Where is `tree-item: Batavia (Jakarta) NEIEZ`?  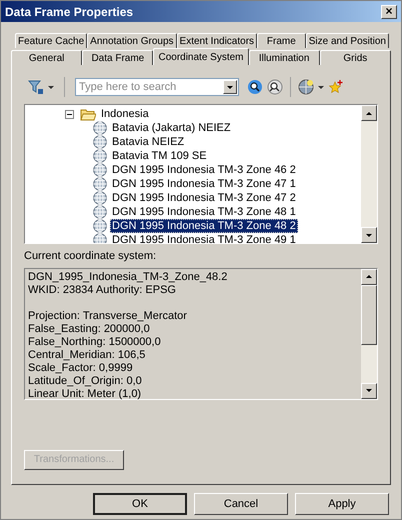
tree-item: Batavia (Jakarta) NEIEZ is located at coordinates (171, 128).